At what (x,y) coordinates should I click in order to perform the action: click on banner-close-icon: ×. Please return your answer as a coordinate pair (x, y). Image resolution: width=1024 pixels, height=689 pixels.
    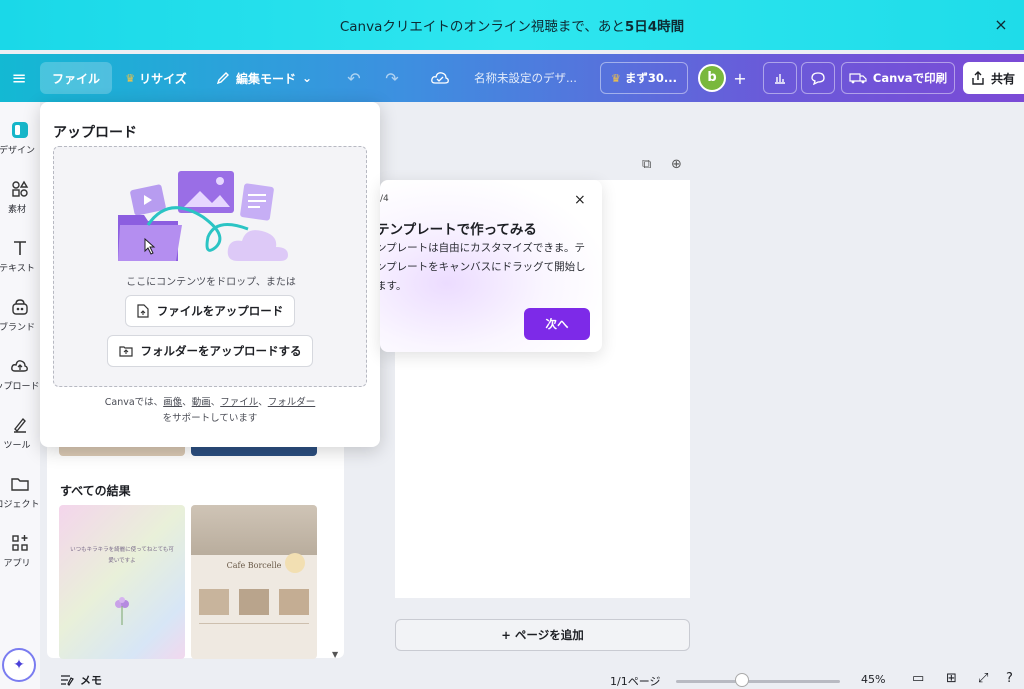
    Looking at the image, I should click on (1001, 25).